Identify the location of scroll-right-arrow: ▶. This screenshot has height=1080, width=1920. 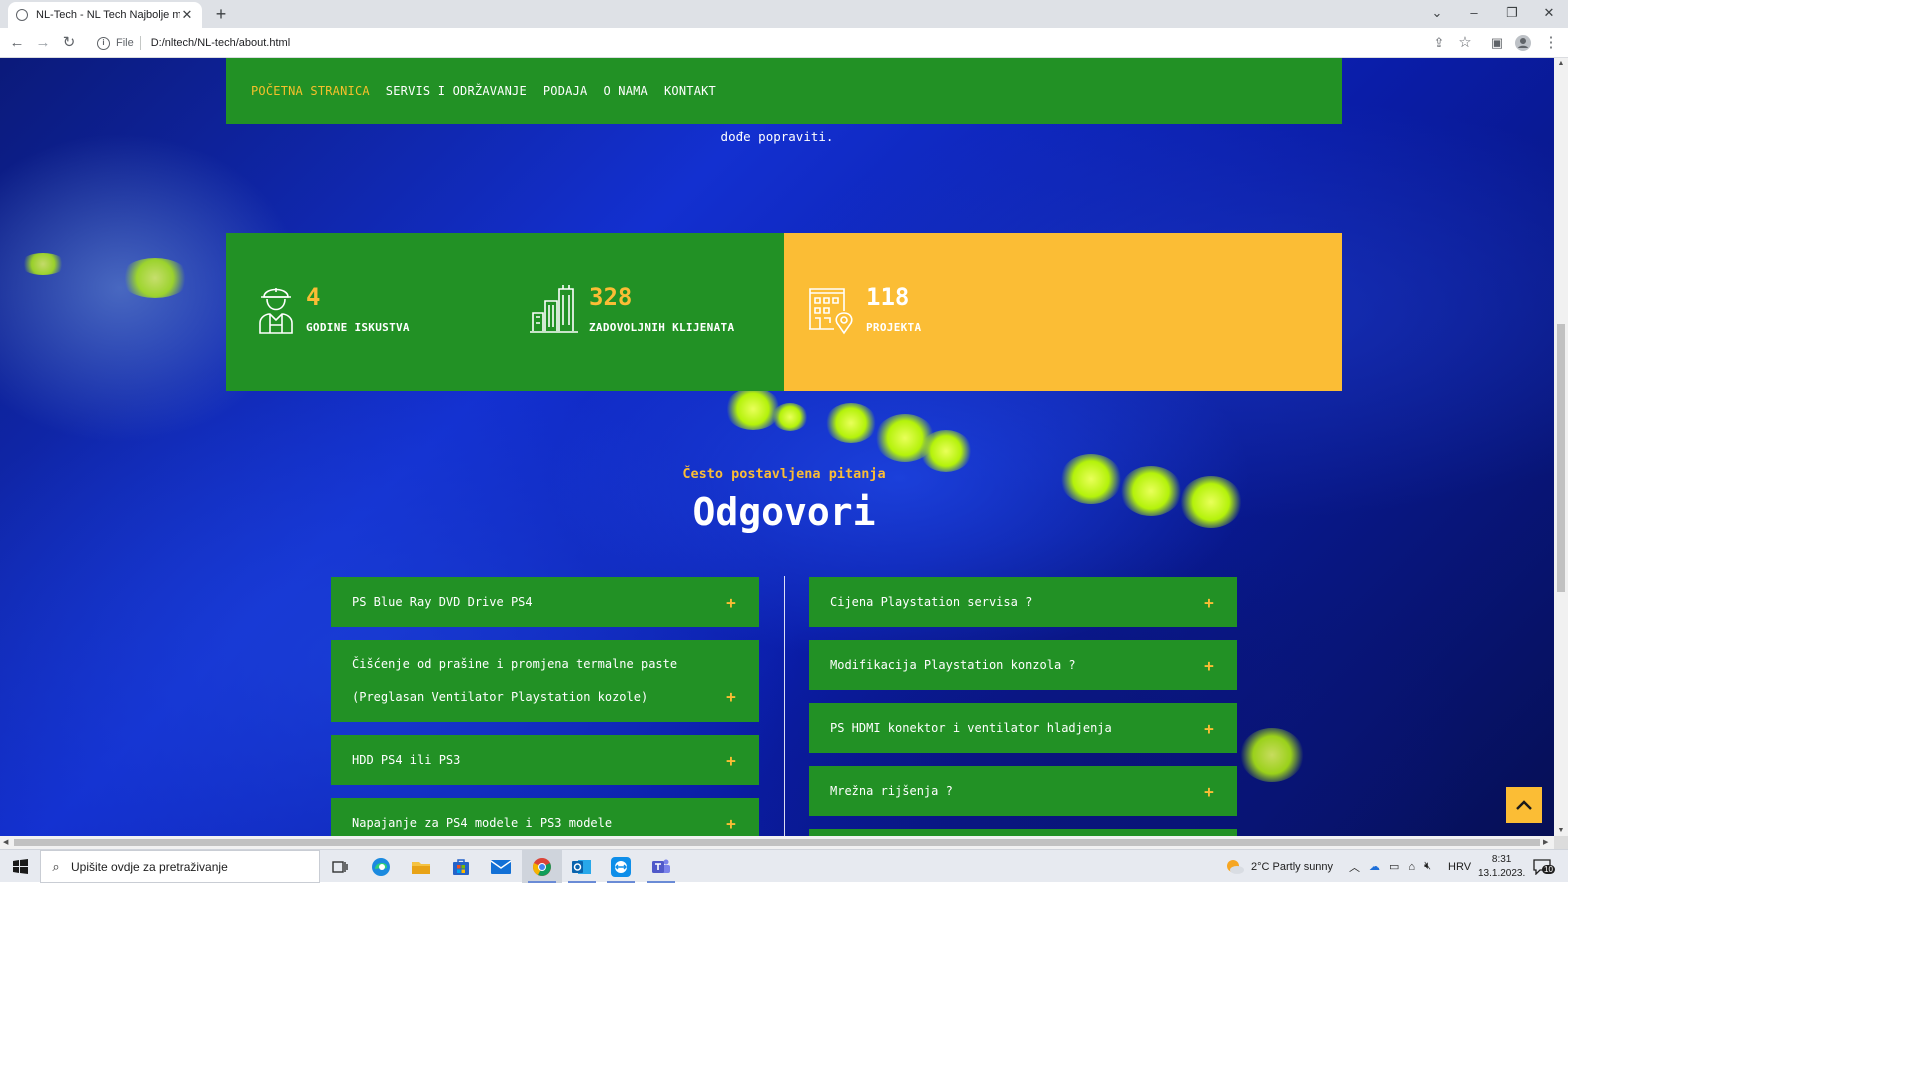
(1545, 842).